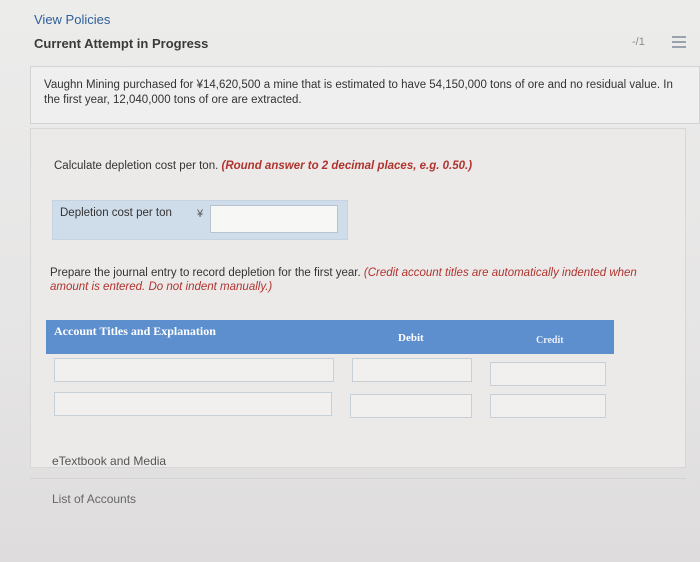 This screenshot has height=562, width=700. What do you see at coordinates (121, 43) in the screenshot?
I see `attempt-status-title: Current Attempt in Progress` at bounding box center [121, 43].